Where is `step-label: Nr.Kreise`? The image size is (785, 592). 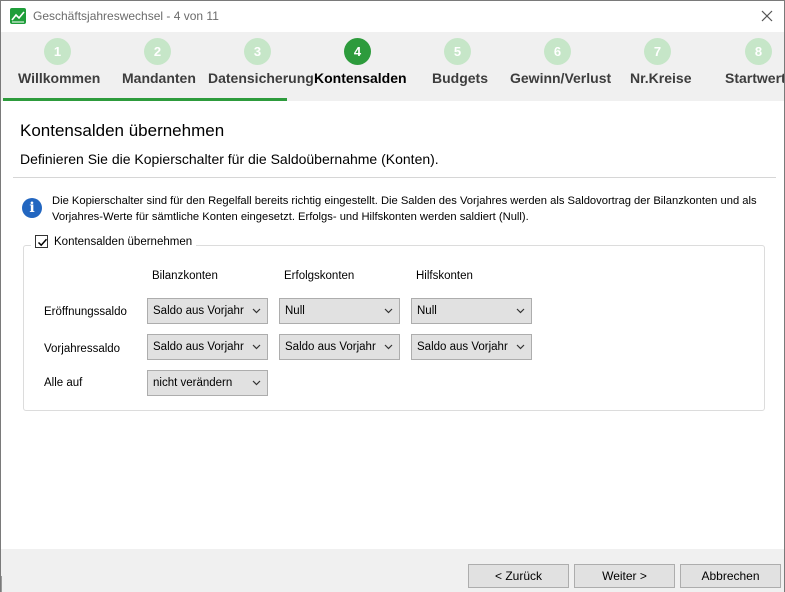
step-label: Nr.Kreise is located at coordinates (661, 78).